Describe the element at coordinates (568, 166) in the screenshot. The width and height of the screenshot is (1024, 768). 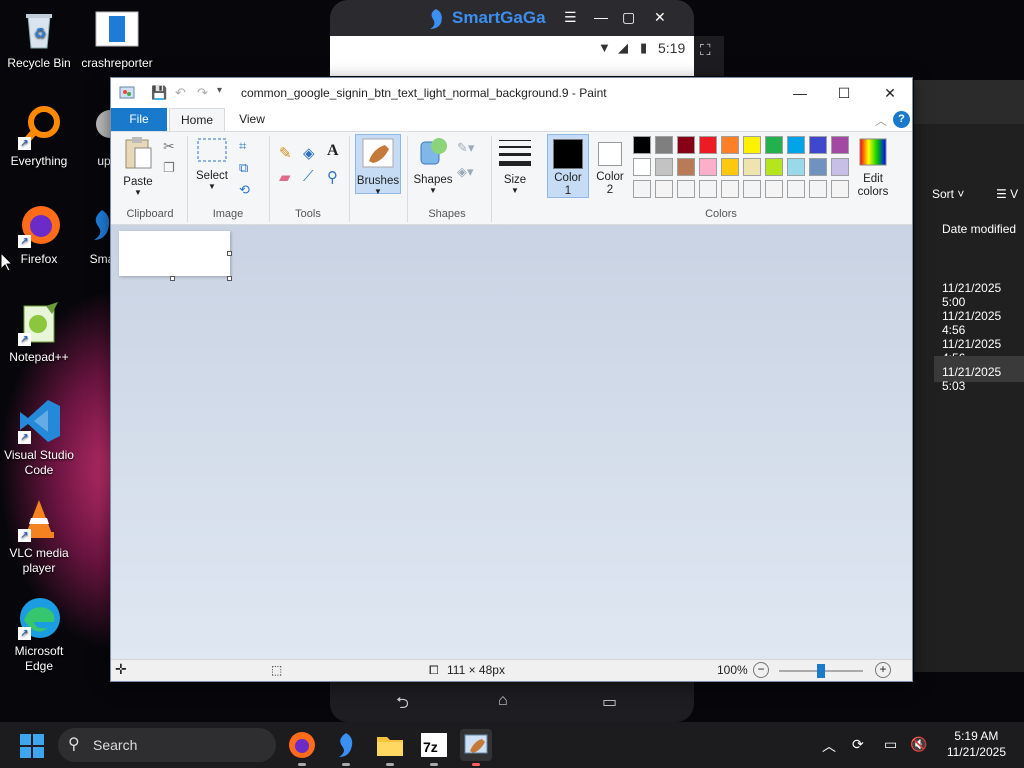
I see `color1-button: Color 1` at that location.